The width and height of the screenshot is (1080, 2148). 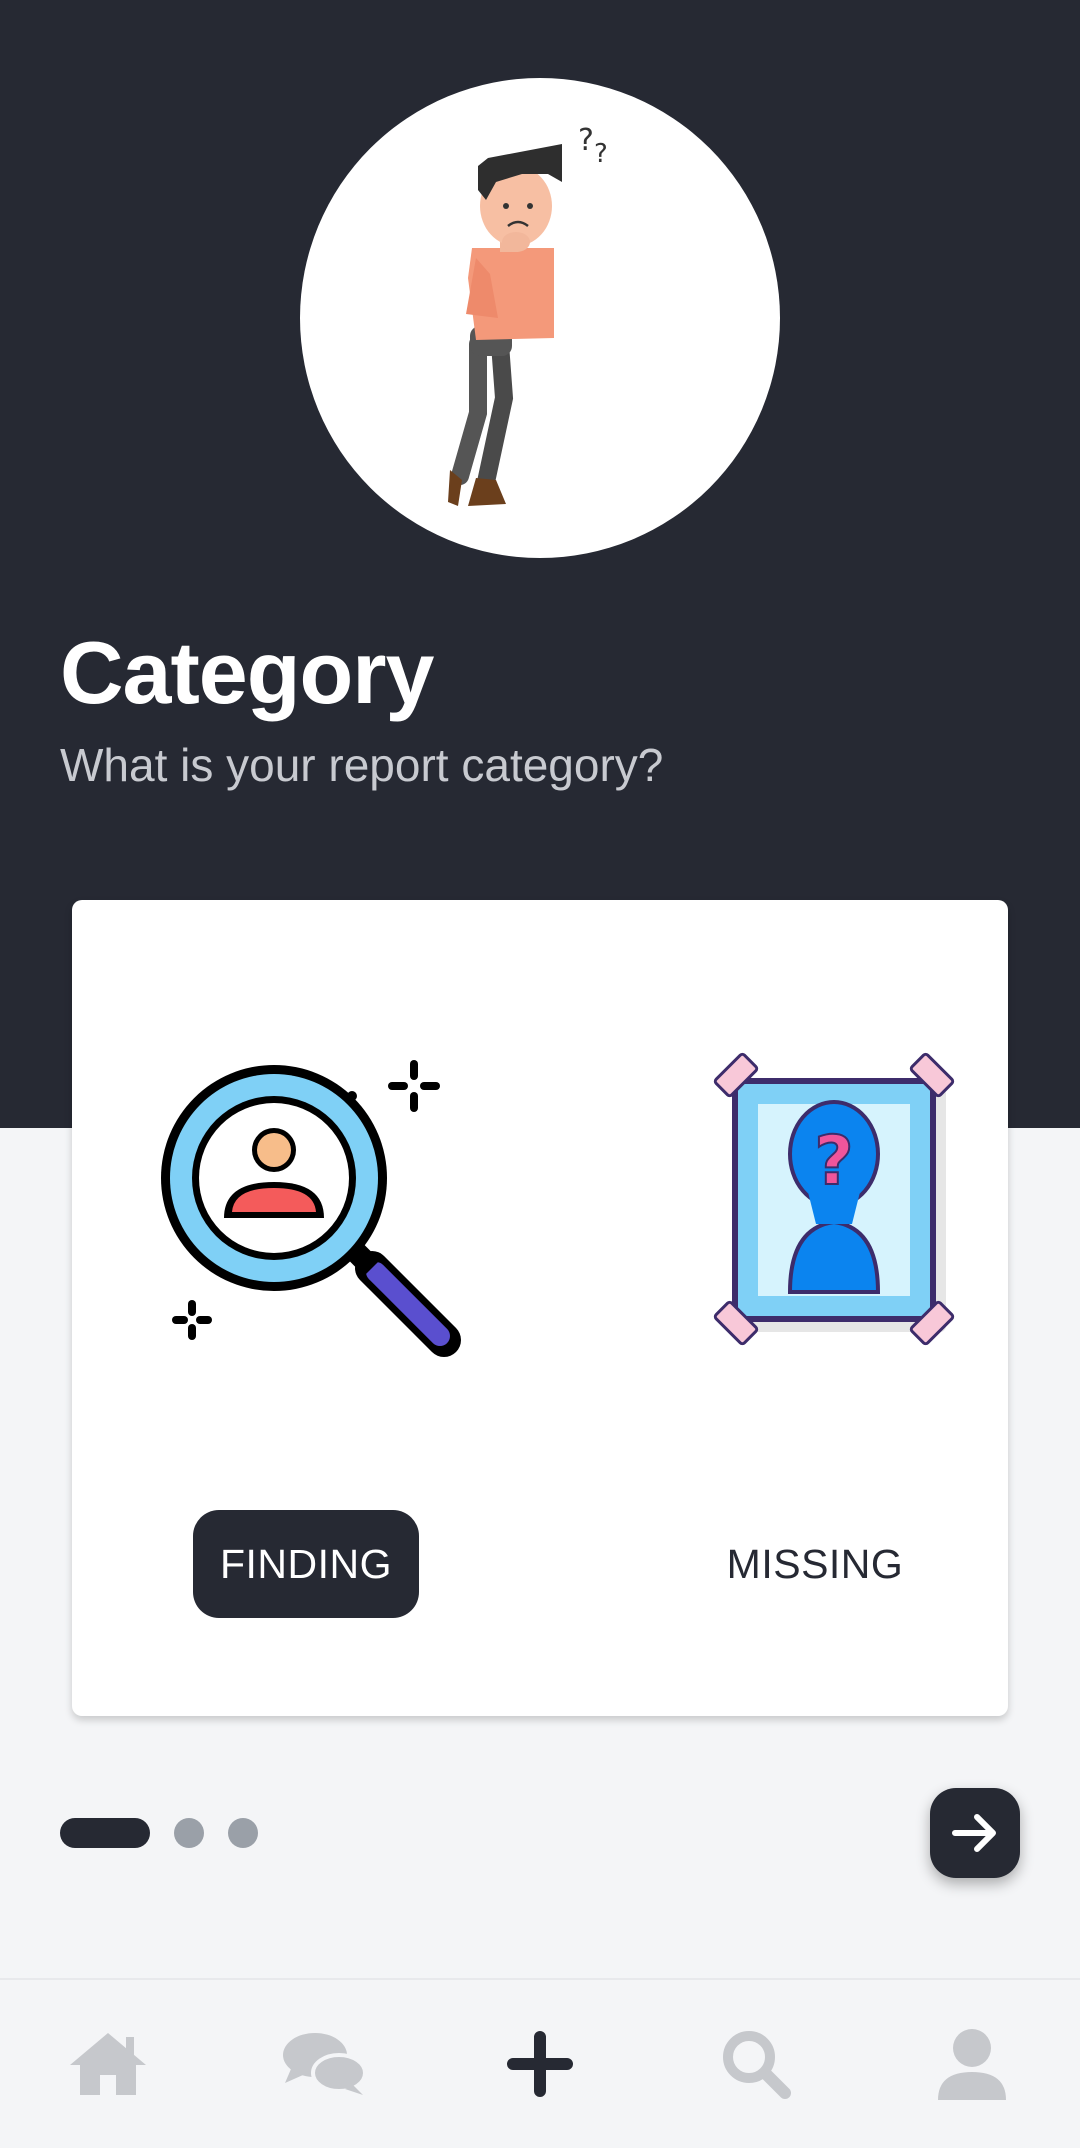 What do you see at coordinates (306, 1564) in the screenshot?
I see `finding-button: FINDING` at bounding box center [306, 1564].